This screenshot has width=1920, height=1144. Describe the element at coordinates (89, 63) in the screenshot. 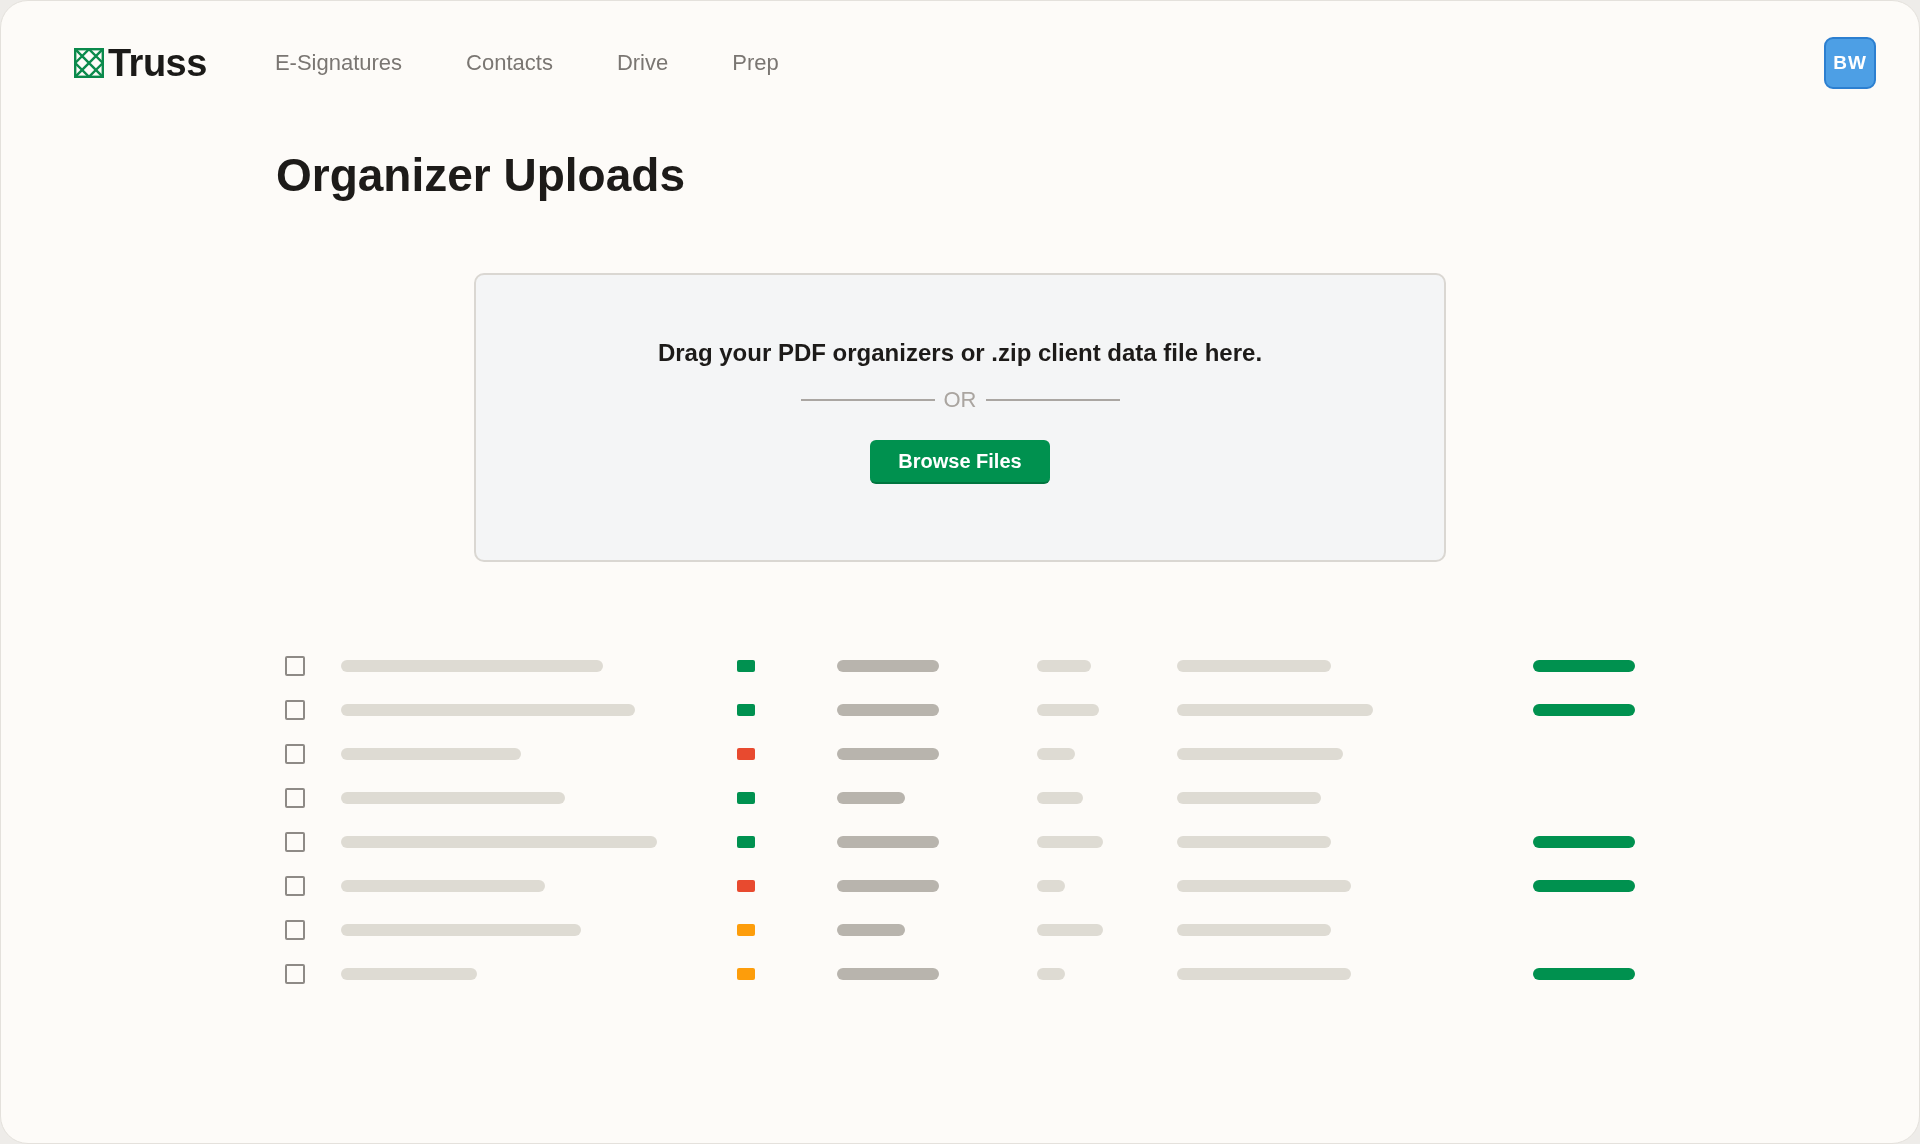

I see `logo-icon` at that location.